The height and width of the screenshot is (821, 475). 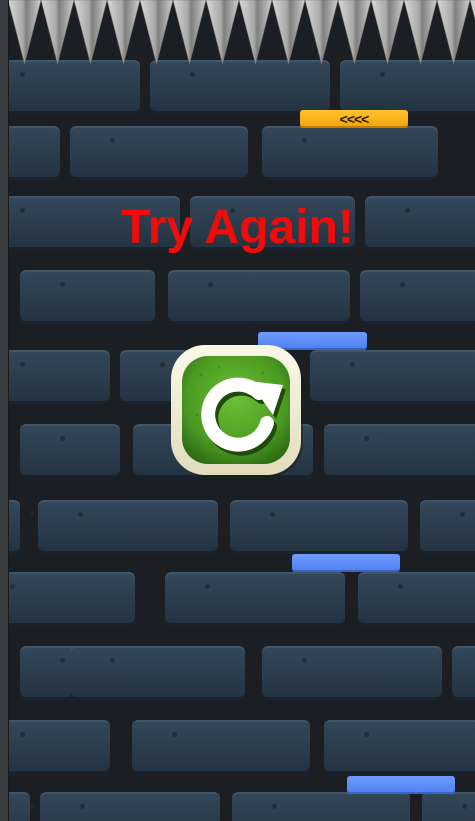 What do you see at coordinates (237, 227) in the screenshot?
I see `try-again-message: Try Again!` at bounding box center [237, 227].